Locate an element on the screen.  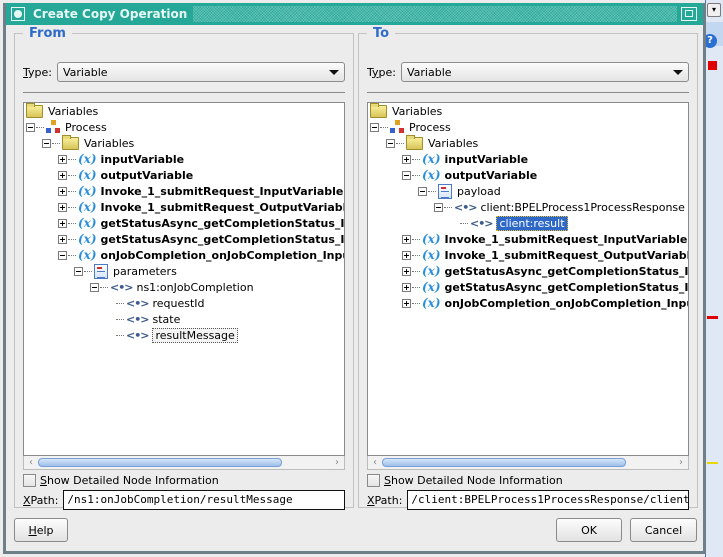
window-menu-icon is located at coordinates (18, 14).